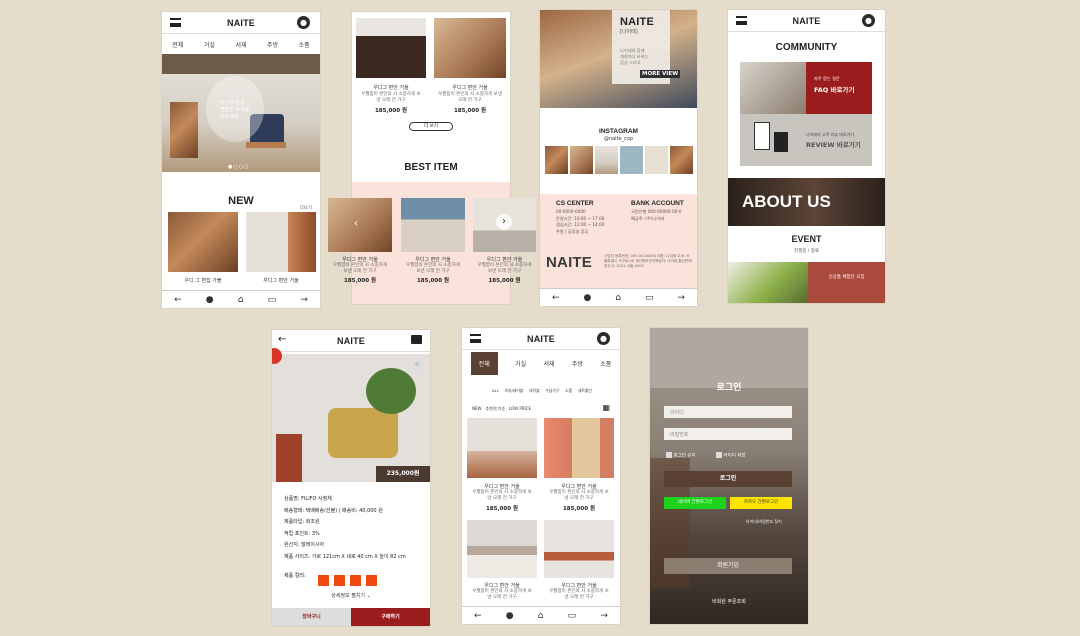 The width and height of the screenshot is (1080, 636). Describe the element at coordinates (311, 617) in the screenshot. I see `cart-button: 장바구니` at that location.